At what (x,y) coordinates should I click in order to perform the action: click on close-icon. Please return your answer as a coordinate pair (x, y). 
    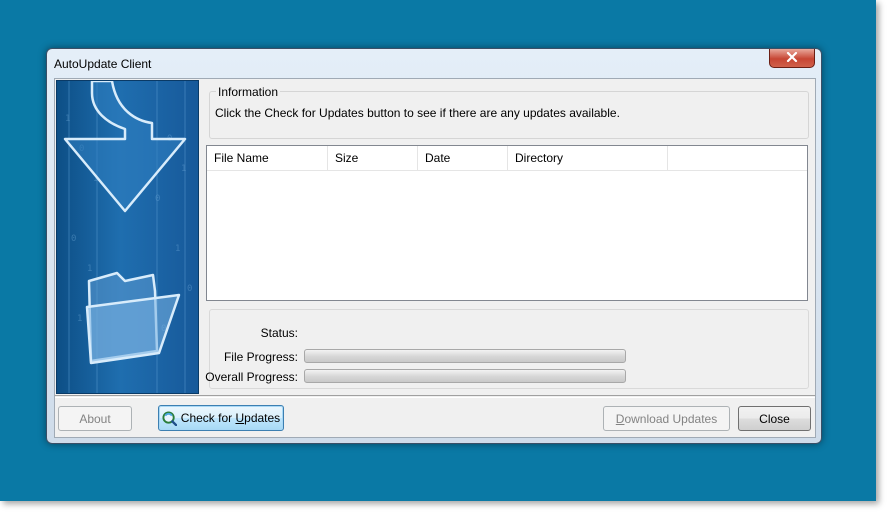
    Looking at the image, I should click on (792, 58).